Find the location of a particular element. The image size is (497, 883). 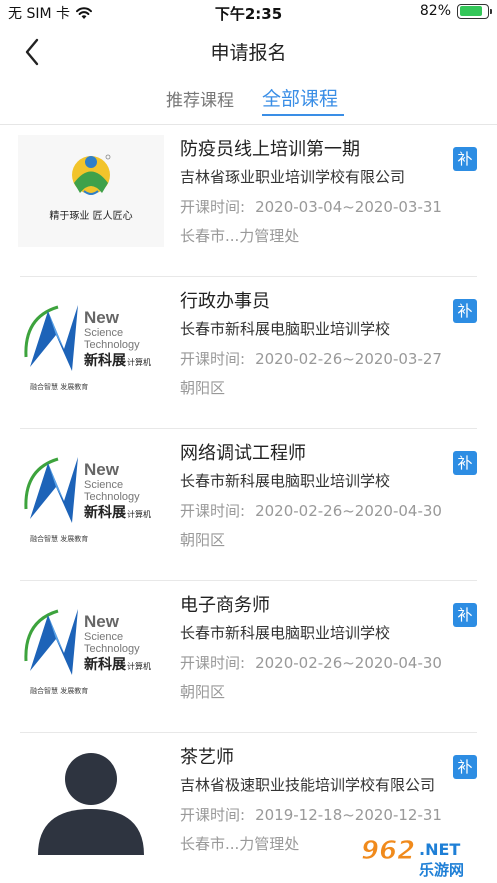

watermark-number: 962 is located at coordinates (388, 851).